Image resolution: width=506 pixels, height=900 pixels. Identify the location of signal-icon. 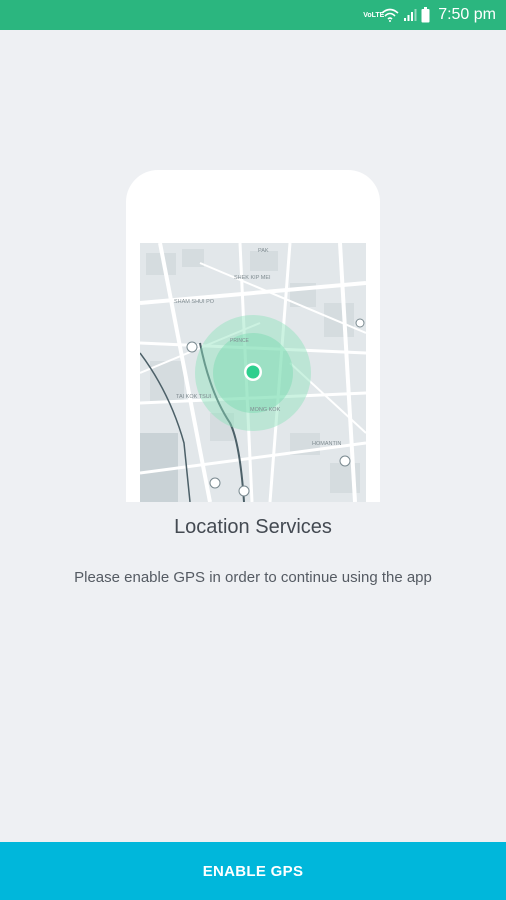
(410, 15).